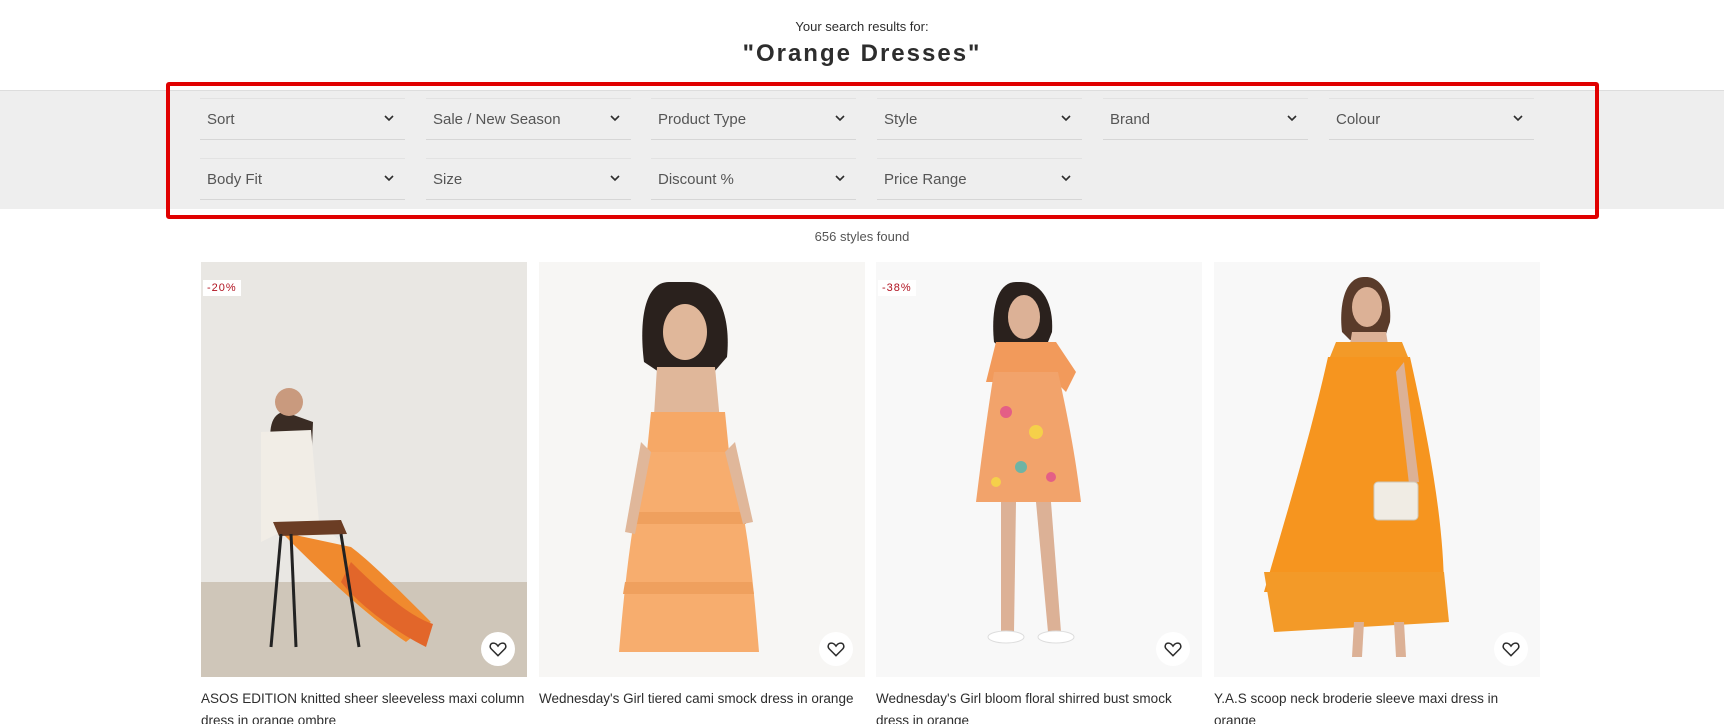  What do you see at coordinates (1358, 119) in the screenshot?
I see `filter-label: Colour` at bounding box center [1358, 119].